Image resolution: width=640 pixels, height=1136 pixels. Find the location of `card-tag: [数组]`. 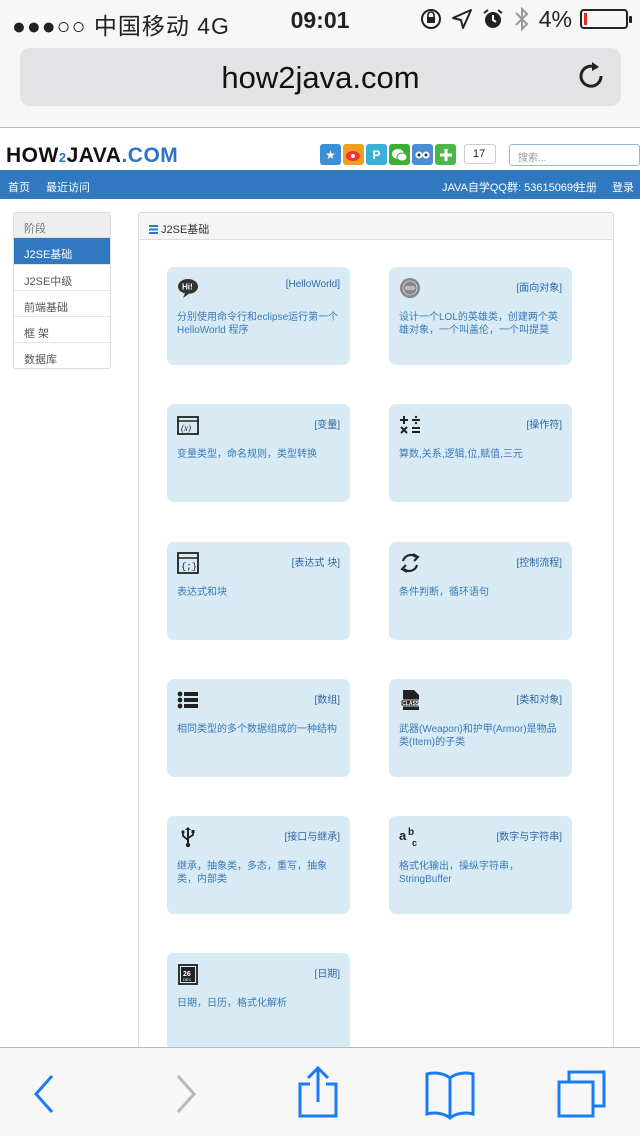

card-tag: [数组] is located at coordinates (327, 700).